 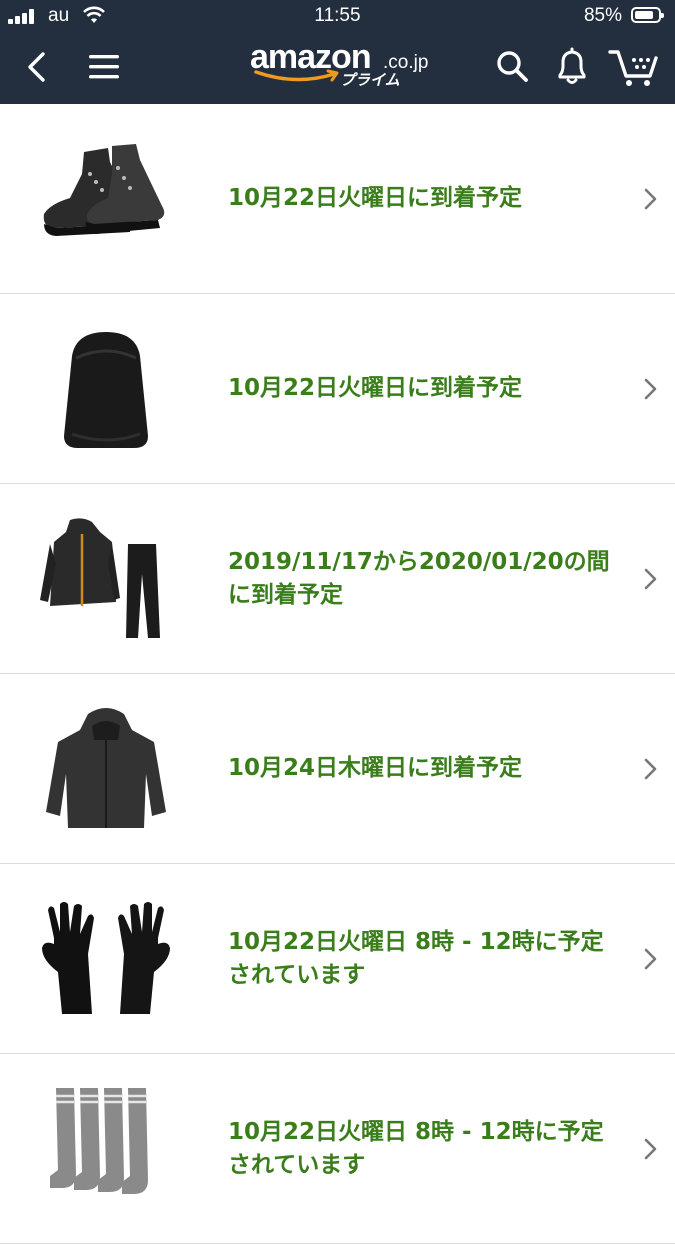 What do you see at coordinates (375, 768) in the screenshot?
I see `delivery-date-label: 10月24日木曜日に到着予定` at bounding box center [375, 768].